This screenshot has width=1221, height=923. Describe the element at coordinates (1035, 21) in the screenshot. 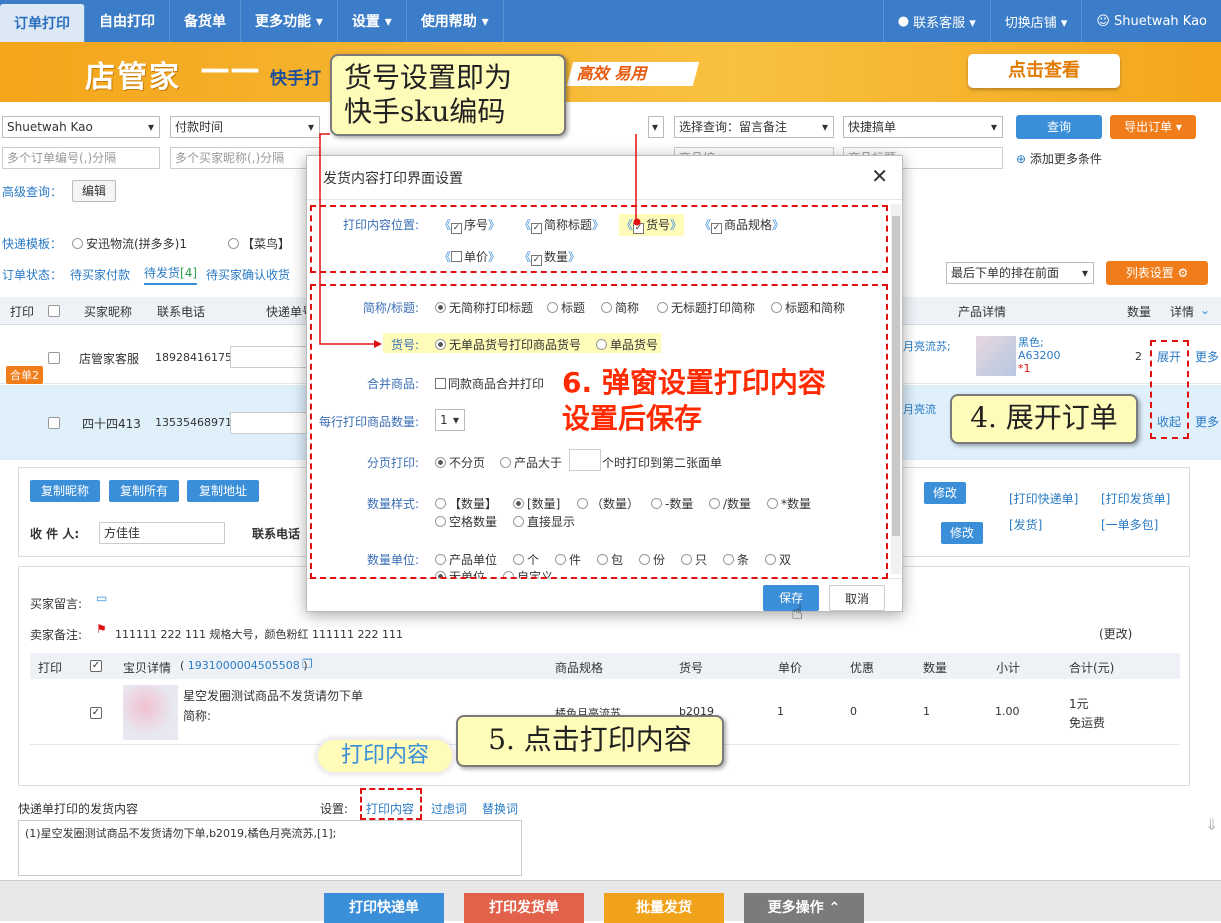

I see `switch-shop: 切换店铺 ▾` at that location.